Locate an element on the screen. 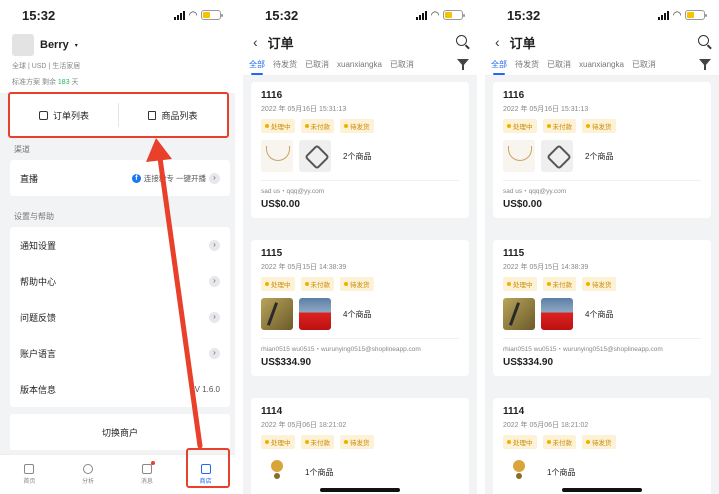  tab-analytics: 分析 is located at coordinates (88, 474).